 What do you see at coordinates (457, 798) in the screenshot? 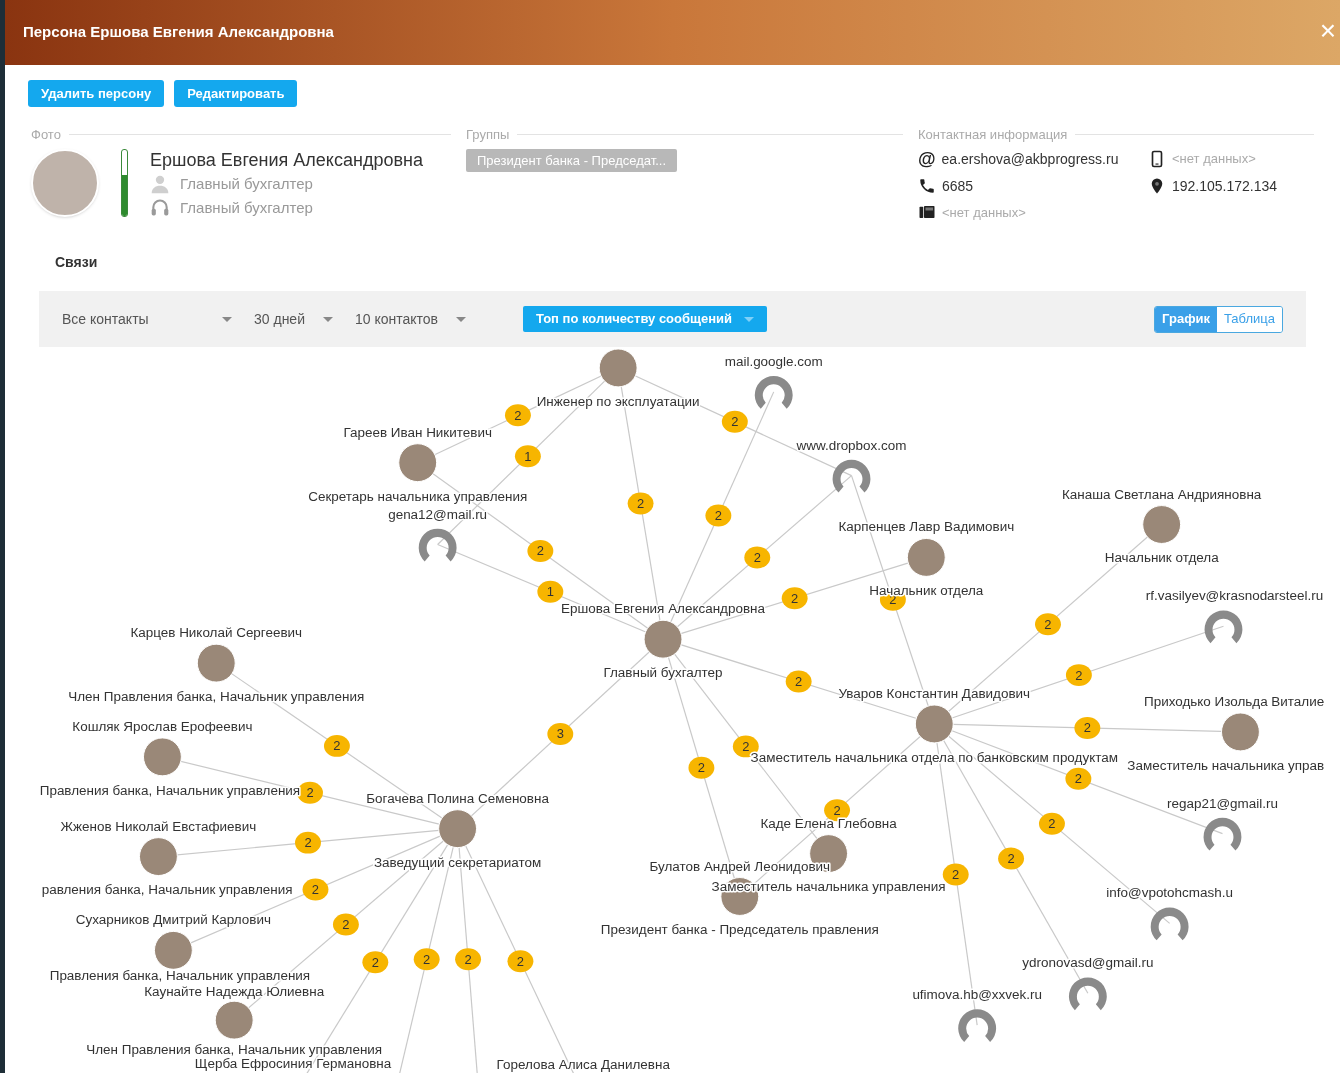
I see `person-name-label: Богачева Полина Семеновна` at bounding box center [457, 798].